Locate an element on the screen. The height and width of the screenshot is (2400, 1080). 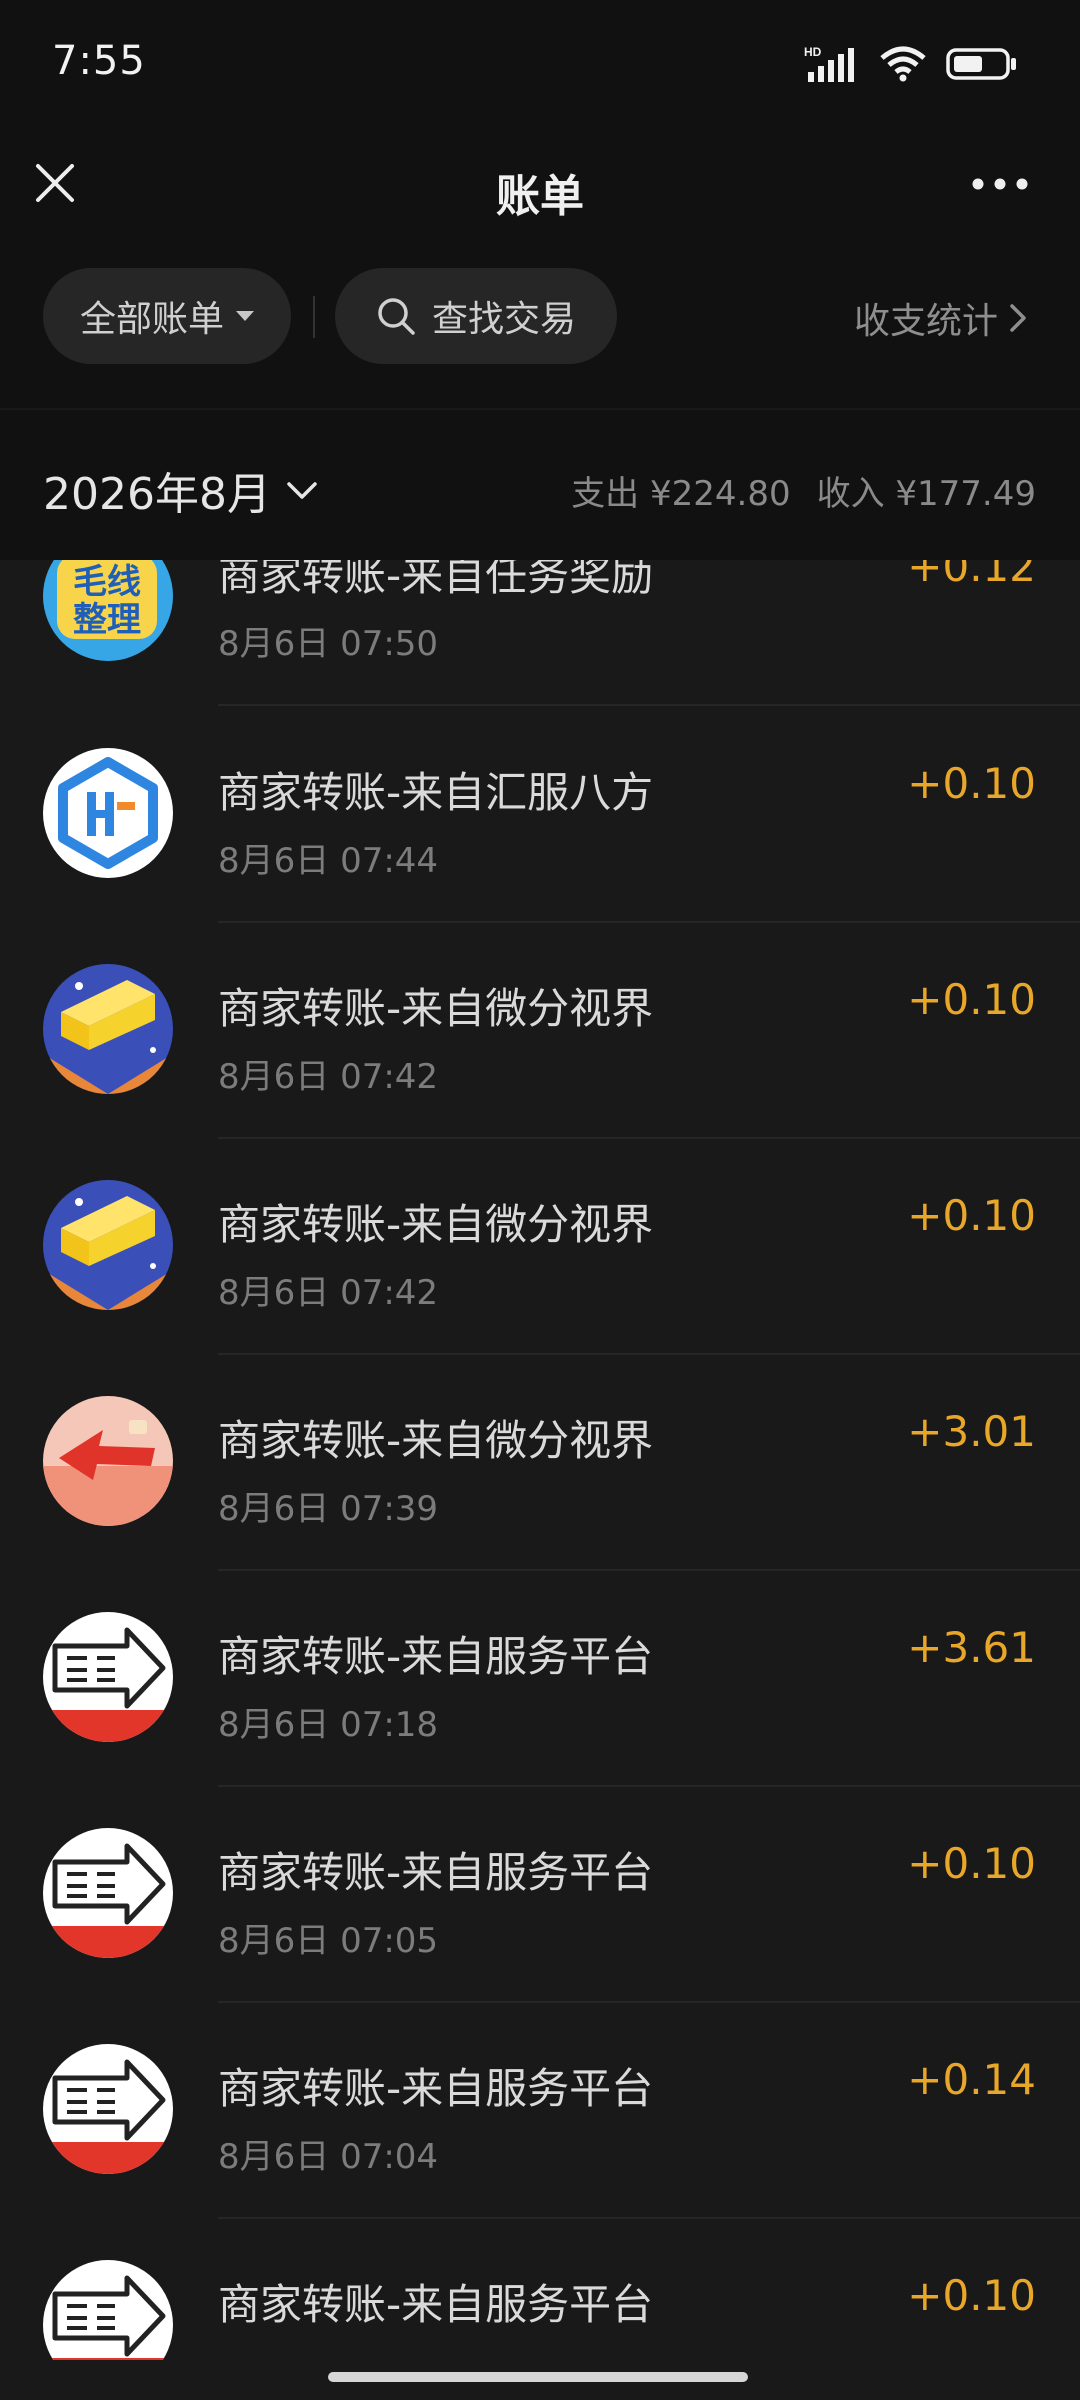
transaction-amount: +3.61 is located at coordinates (971, 1647).